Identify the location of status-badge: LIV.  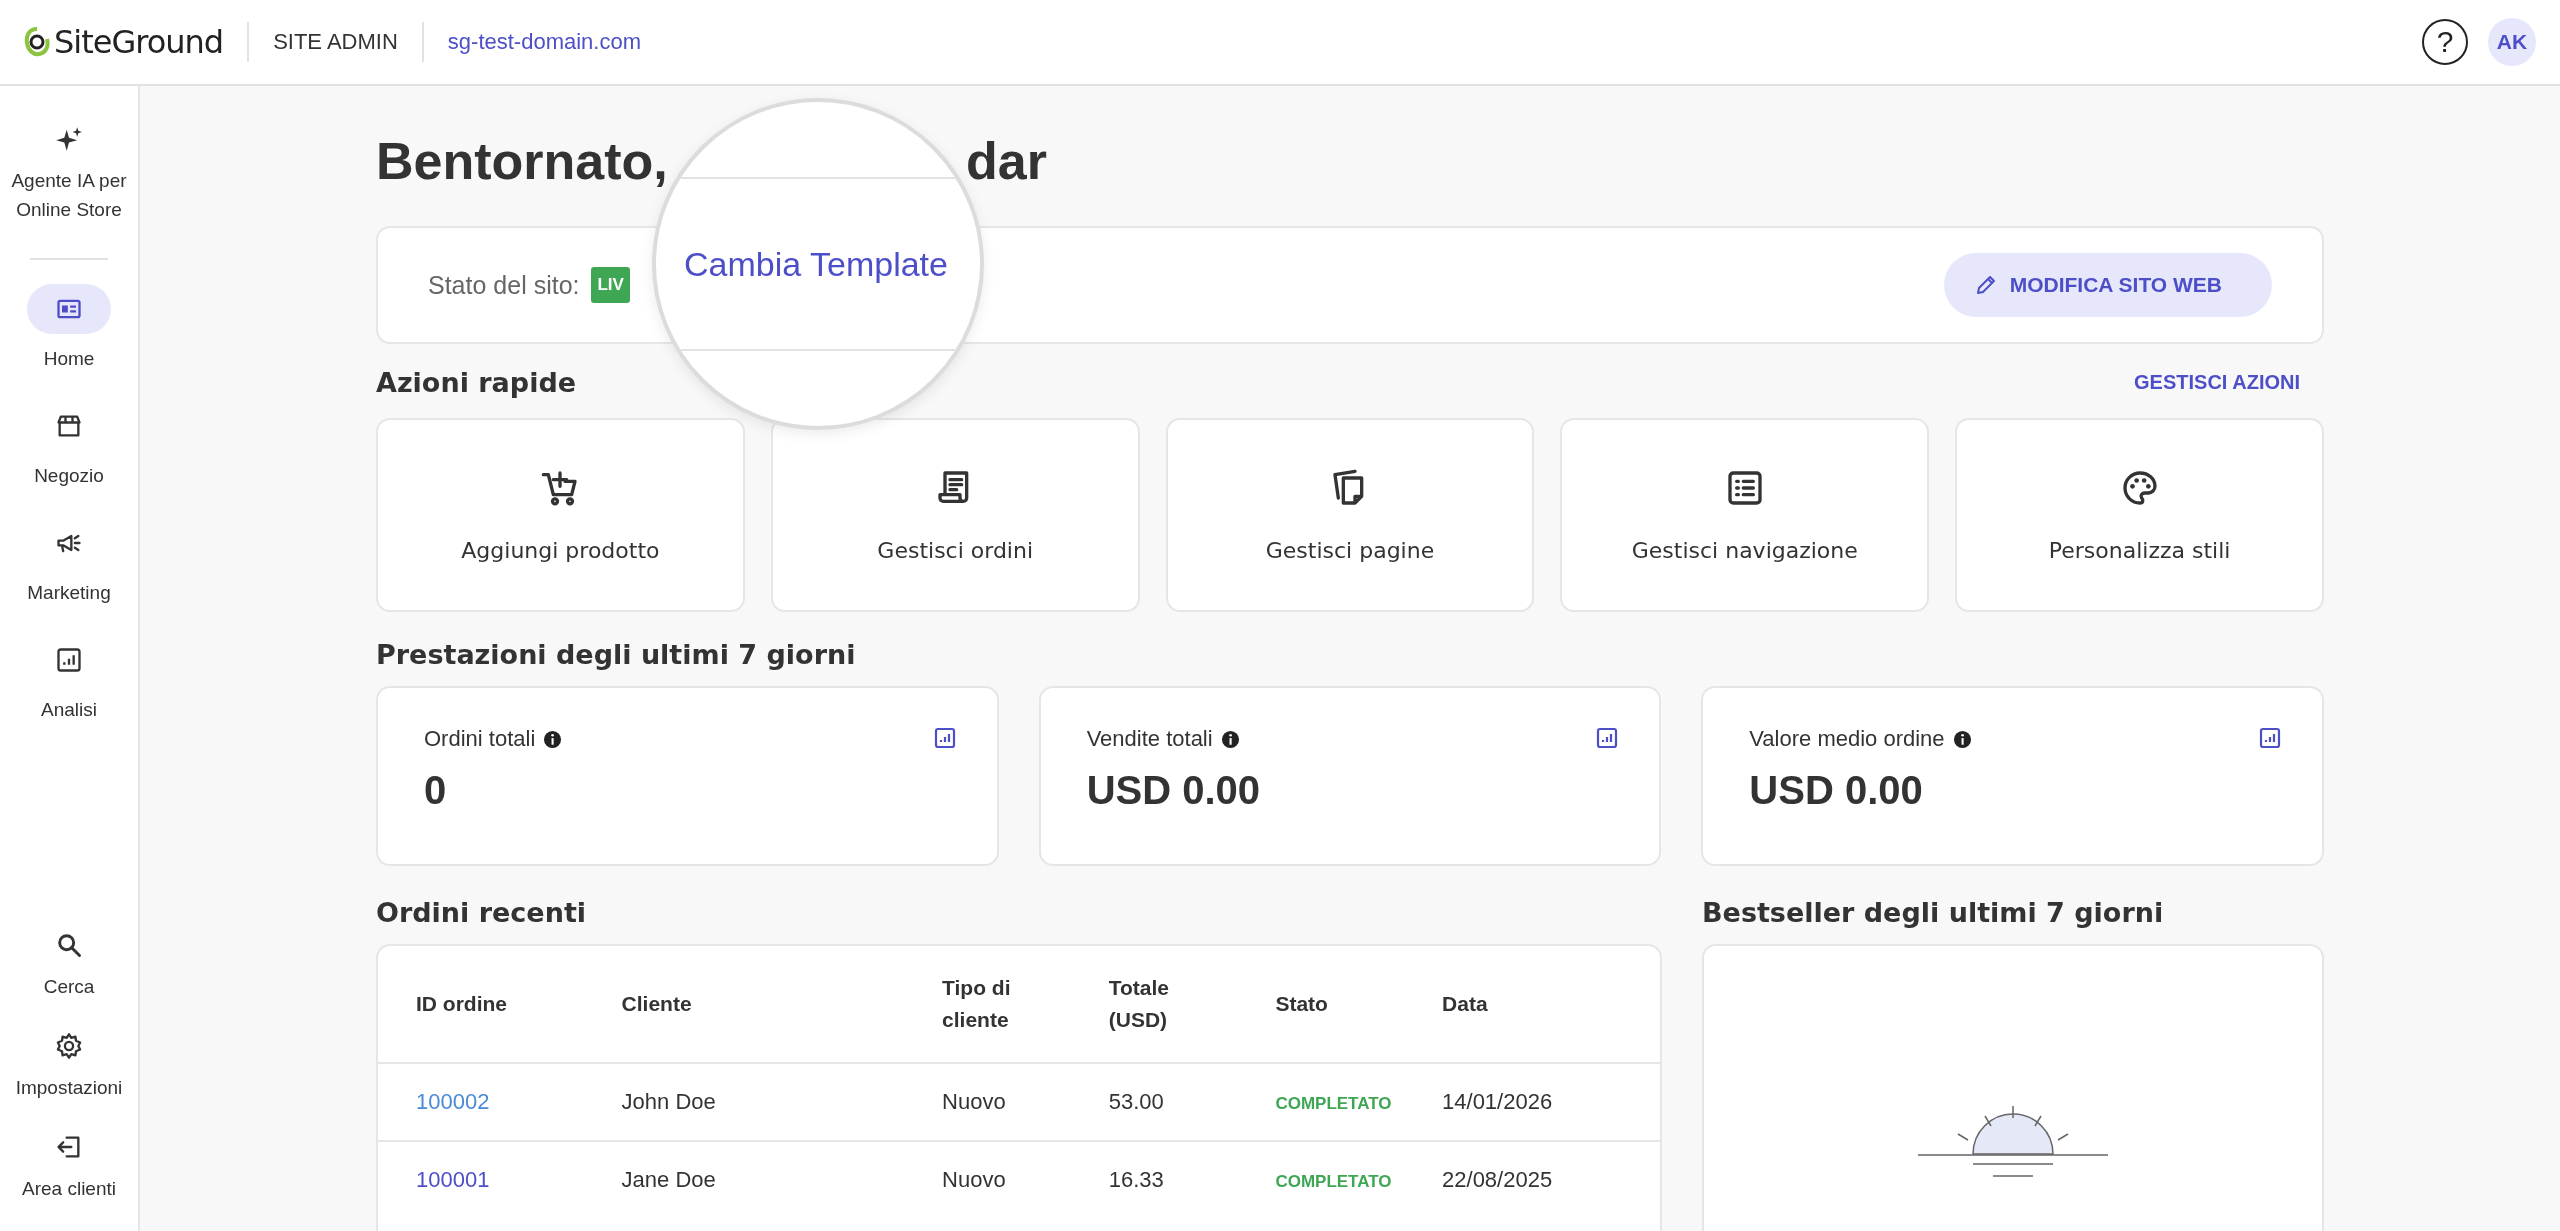
(610, 285).